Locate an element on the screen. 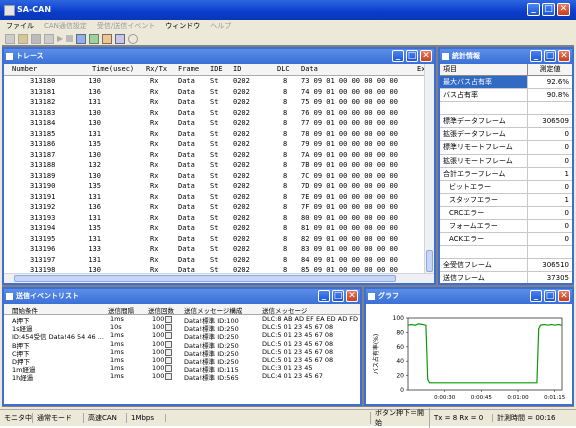  event-window-icon is located at coordinates (107, 38).